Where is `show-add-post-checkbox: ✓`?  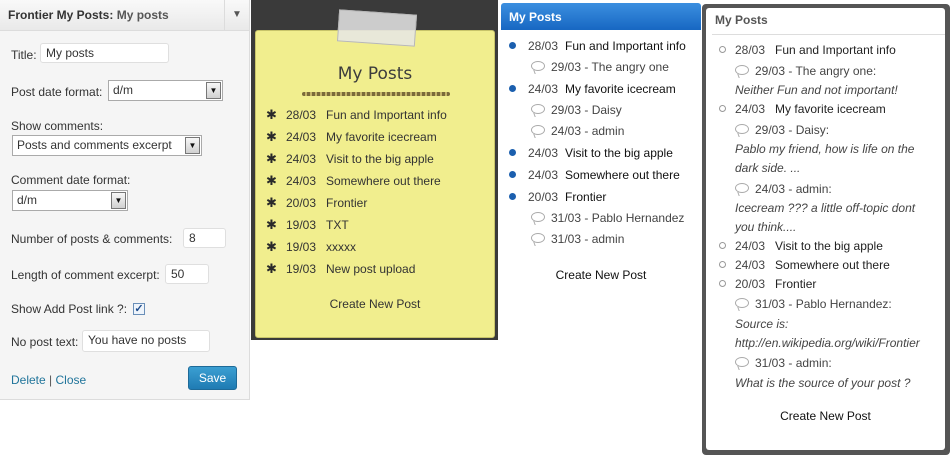
show-add-post-checkbox: ✓ is located at coordinates (139, 309).